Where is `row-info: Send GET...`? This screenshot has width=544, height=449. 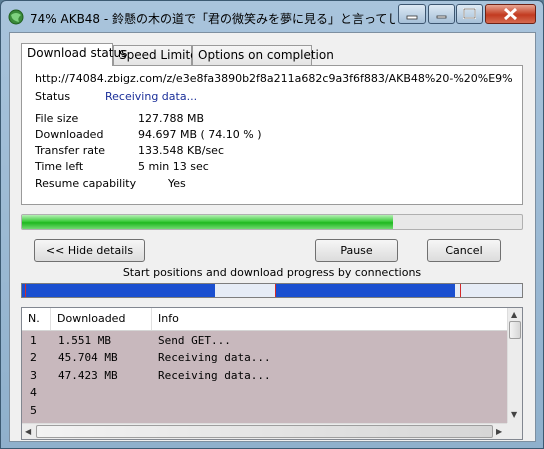 row-info: Send GET... is located at coordinates (194, 340).